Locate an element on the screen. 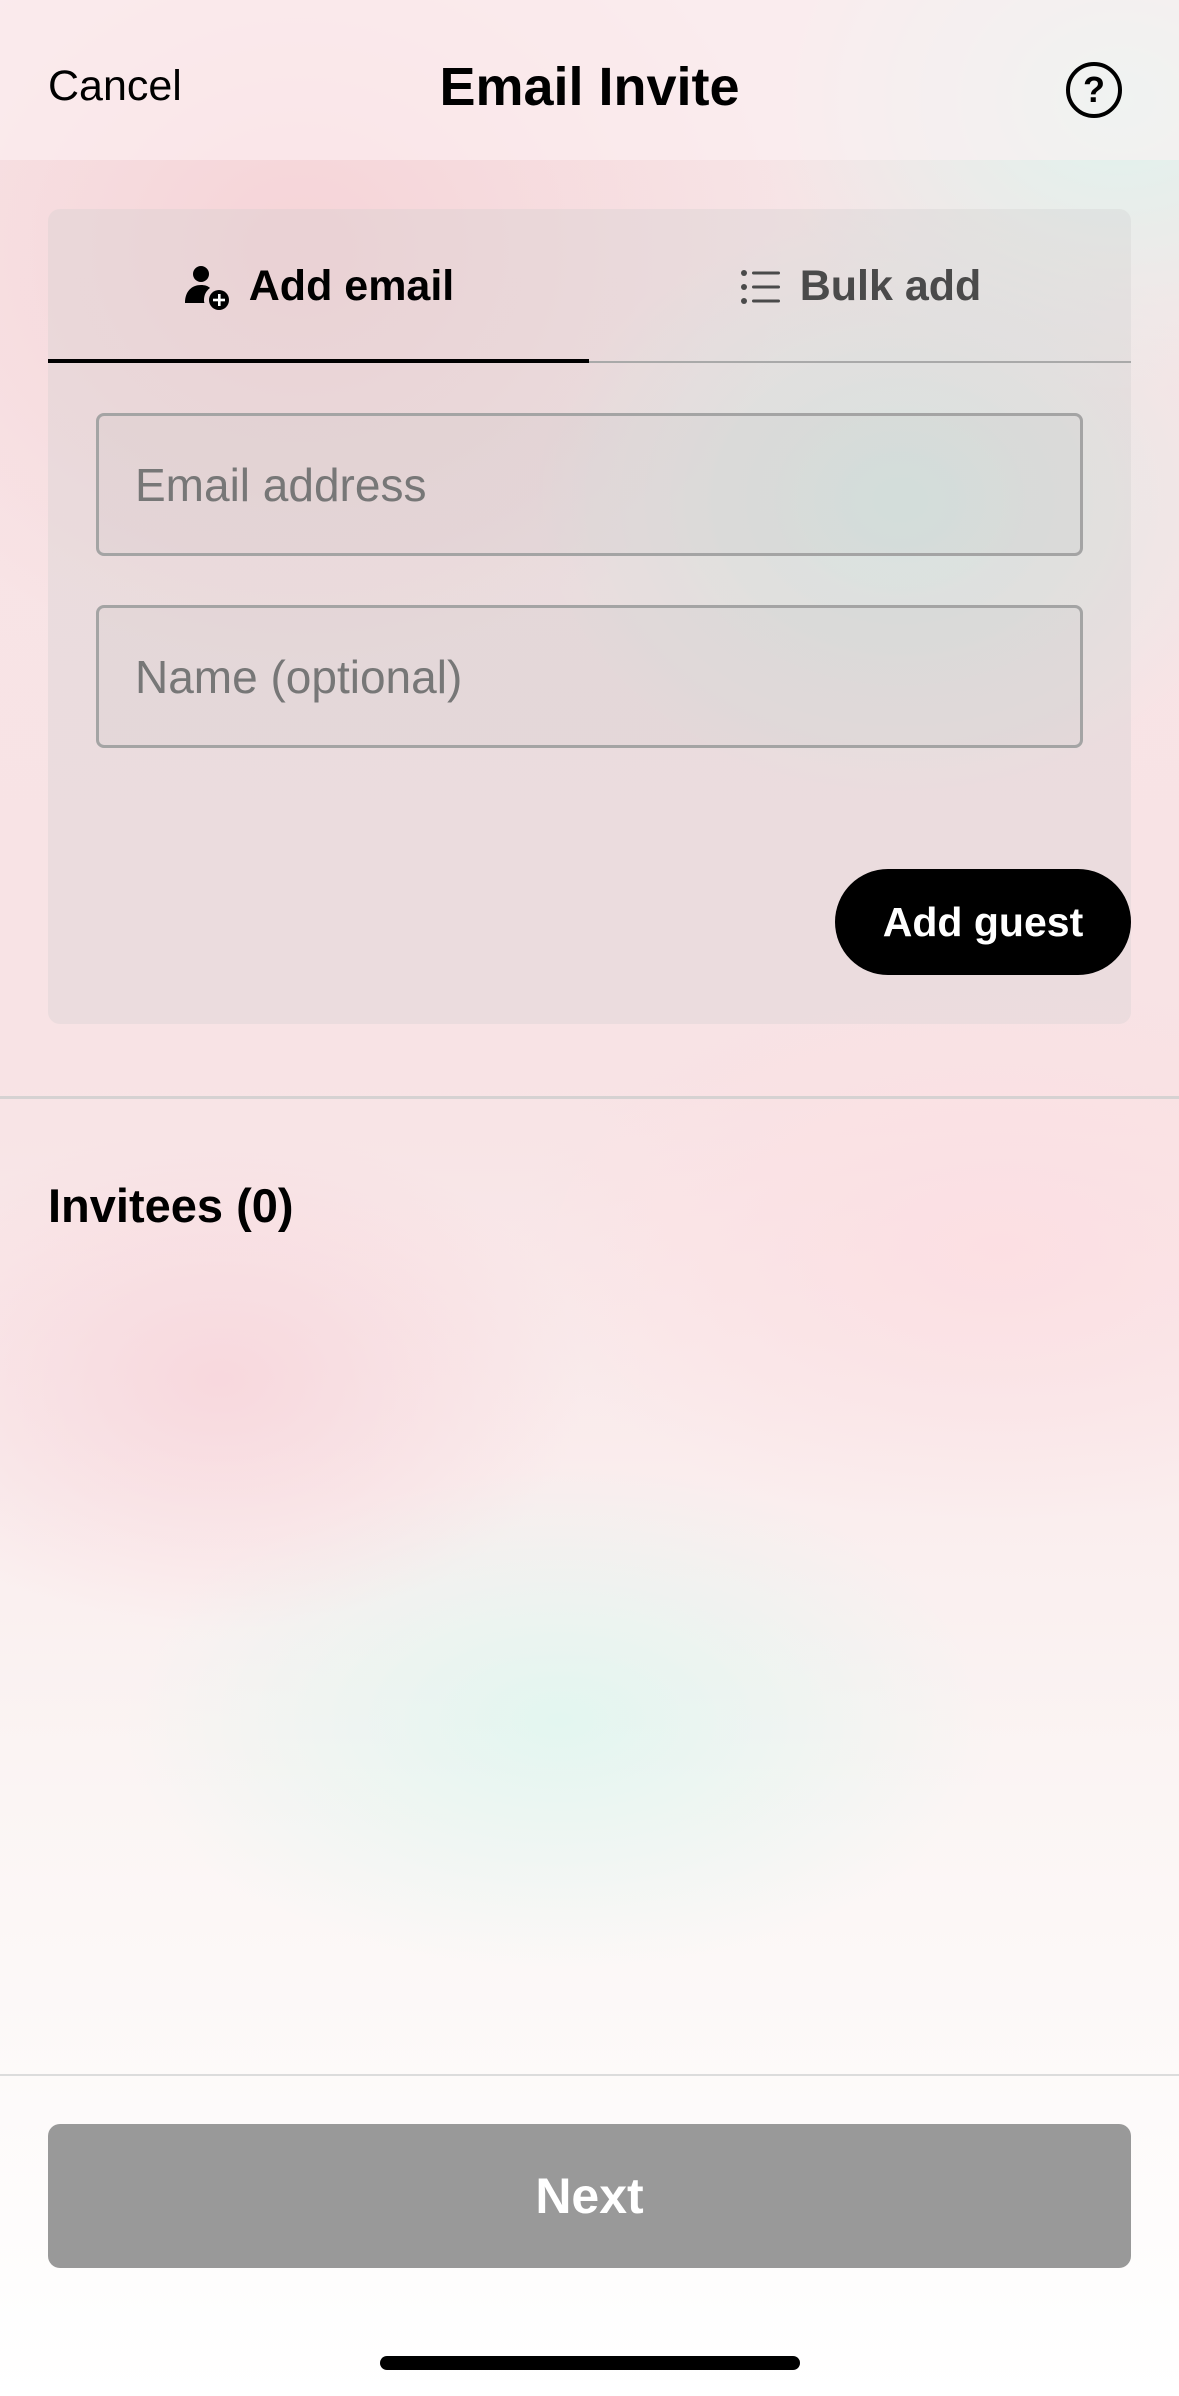  tab-add-email: Add email is located at coordinates (318, 286).